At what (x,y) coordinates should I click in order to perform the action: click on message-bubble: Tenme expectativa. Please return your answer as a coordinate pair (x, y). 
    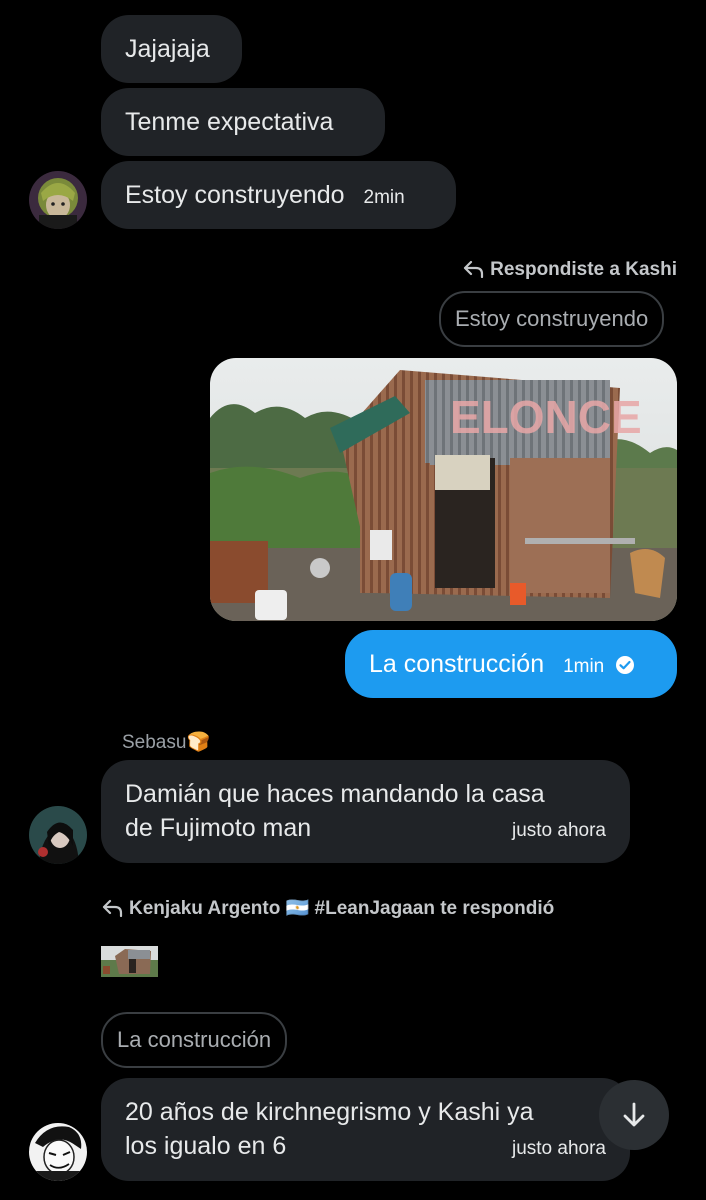
    Looking at the image, I should click on (243, 122).